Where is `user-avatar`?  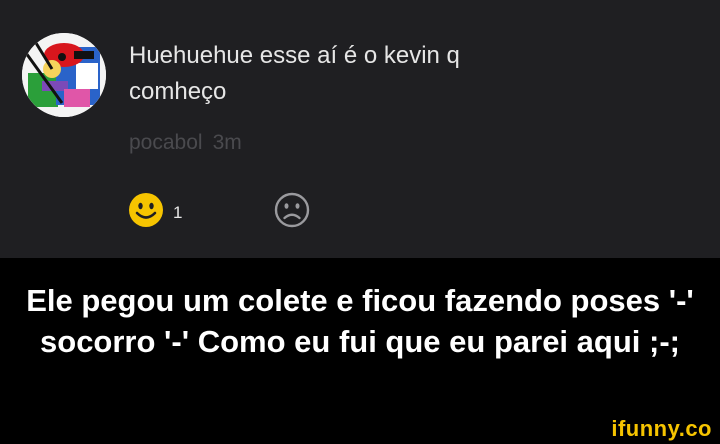
user-avatar is located at coordinates (64, 75).